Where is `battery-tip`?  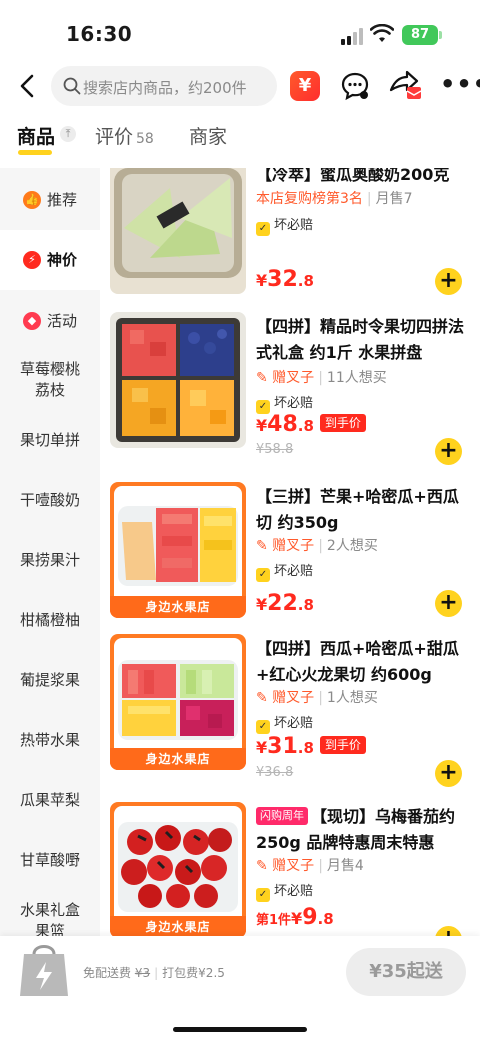
battery-tip is located at coordinates (440, 35).